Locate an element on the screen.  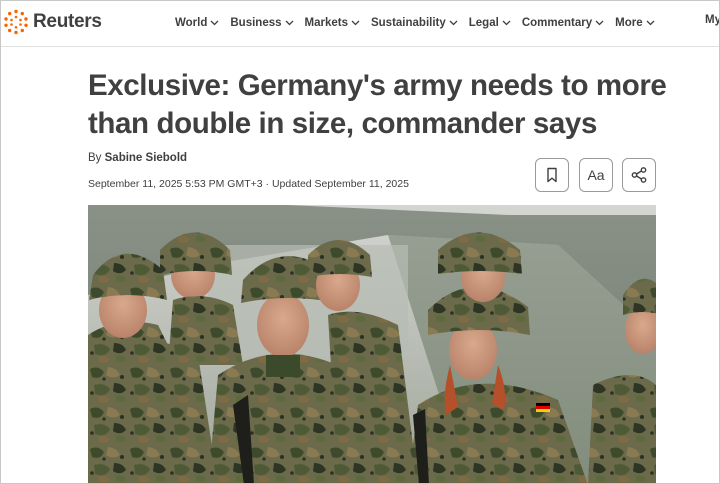
nav-my-account: My is located at coordinates (712, 20).